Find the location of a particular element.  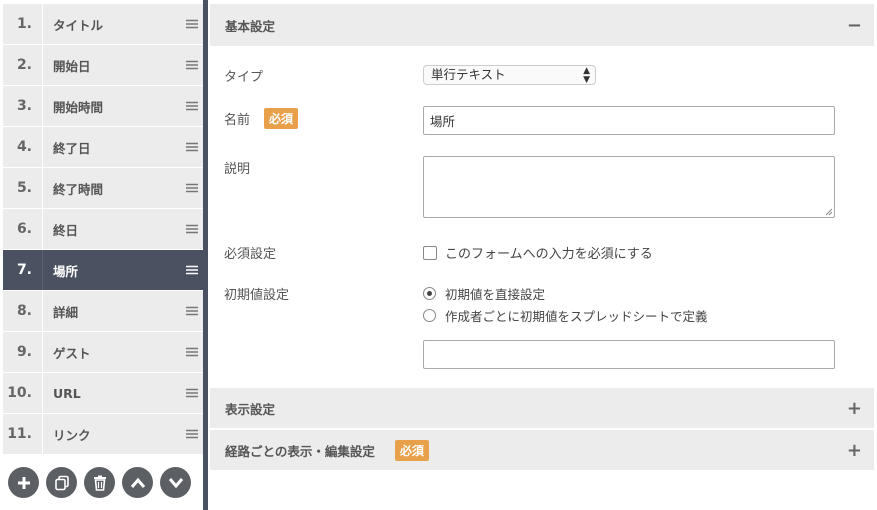

sidebar-divider is located at coordinates (205, 255).